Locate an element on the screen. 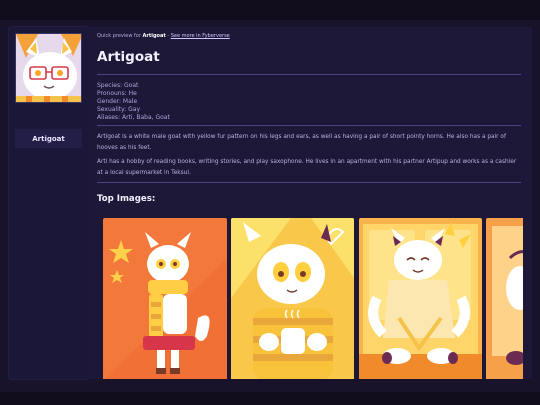 Image resolution: width=540 pixels, height=405 pixels. character-sidebar: Artigoat is located at coordinates (48, 203).